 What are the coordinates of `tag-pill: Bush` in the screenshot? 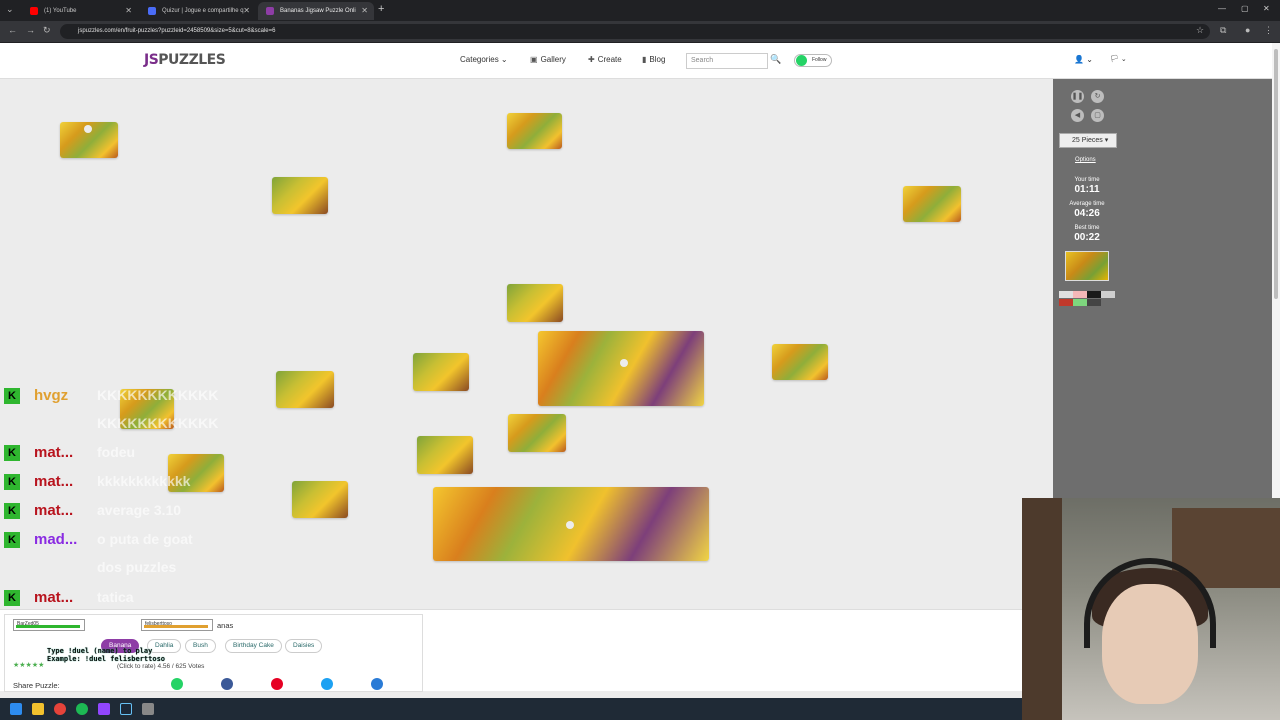 It's located at (200, 646).